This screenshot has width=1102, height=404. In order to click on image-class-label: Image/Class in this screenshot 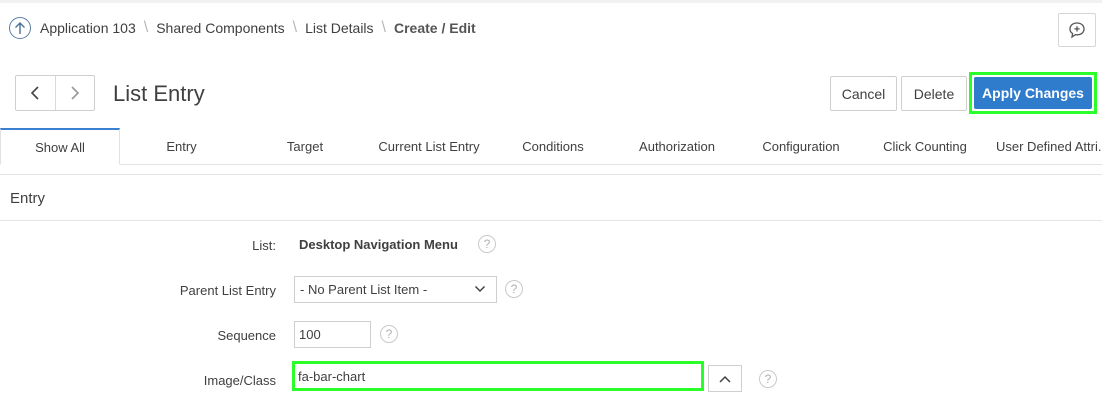, I will do `click(239, 380)`.